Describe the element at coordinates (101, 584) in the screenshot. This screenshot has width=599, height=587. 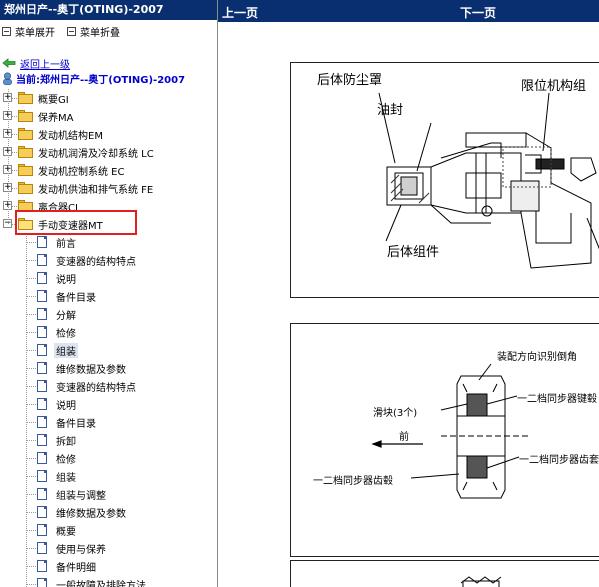
I see `tree-document-label: 一般故障及排除方法` at that location.